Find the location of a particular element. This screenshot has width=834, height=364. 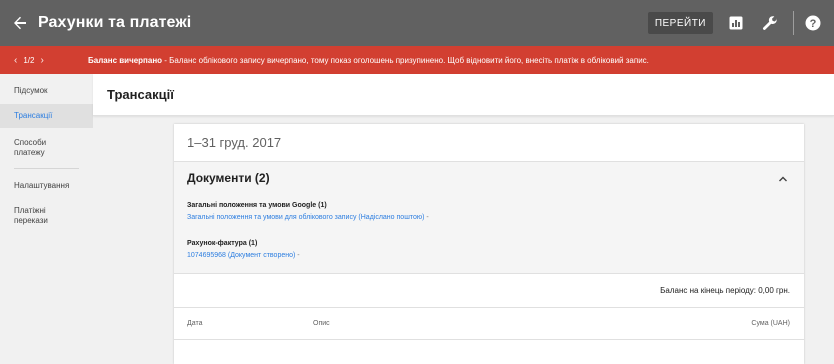

page-title: Трансакції is located at coordinates (140, 94).